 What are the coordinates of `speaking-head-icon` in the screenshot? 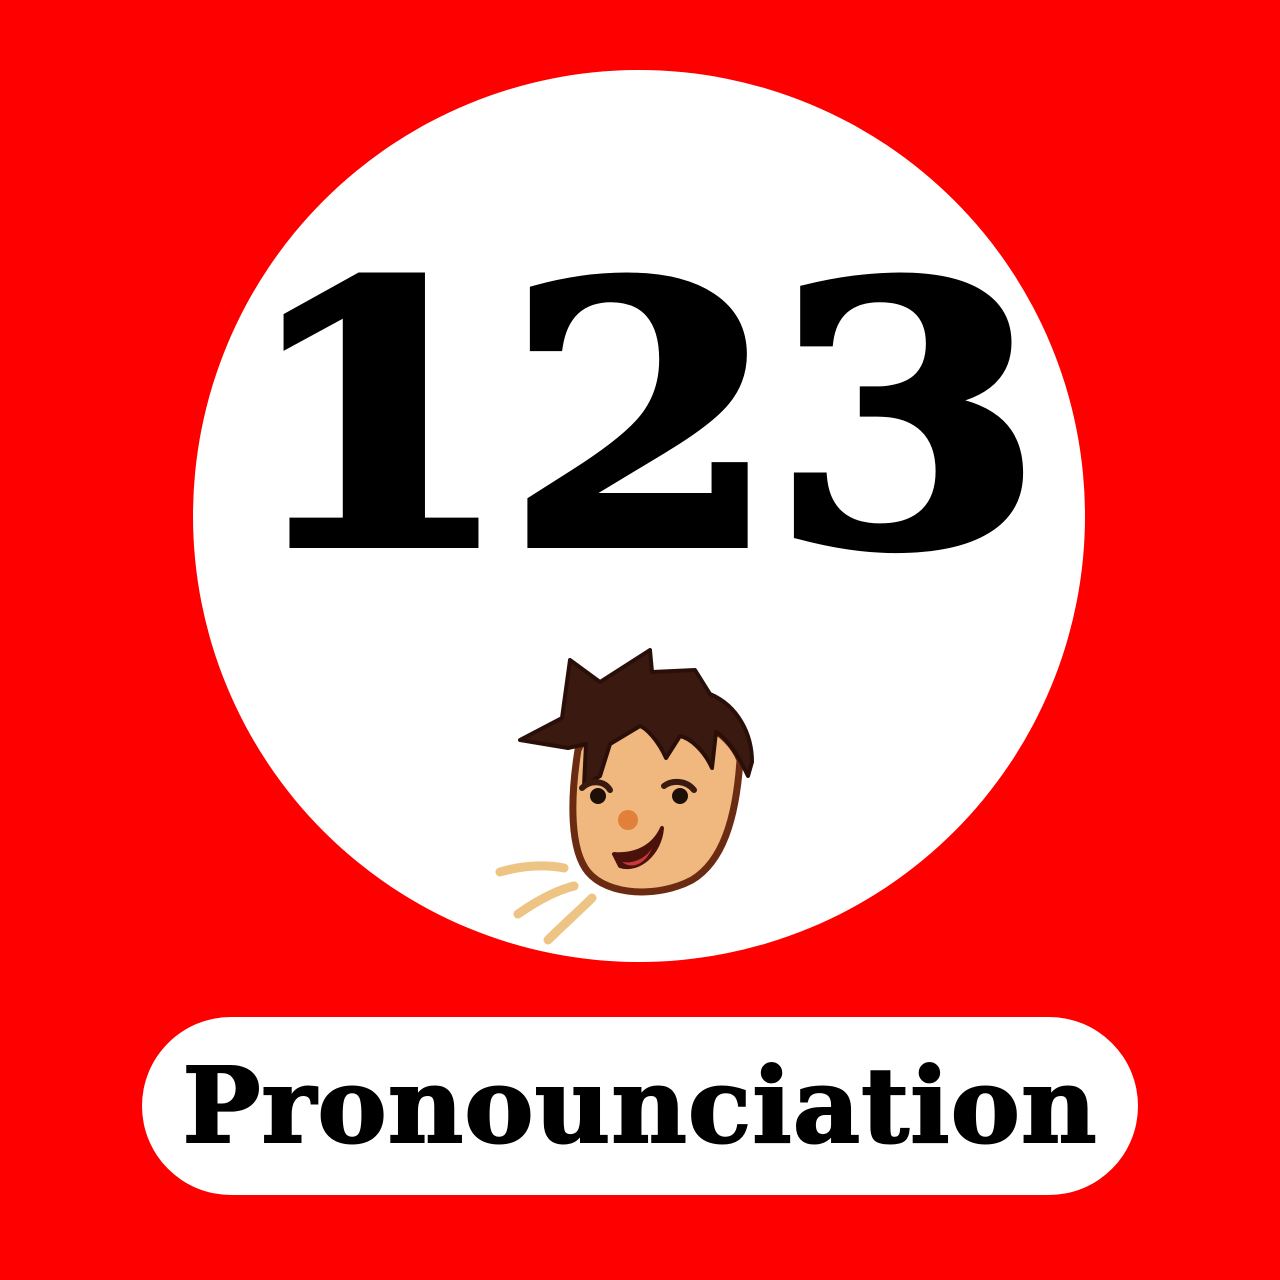 It's located at (624, 796).